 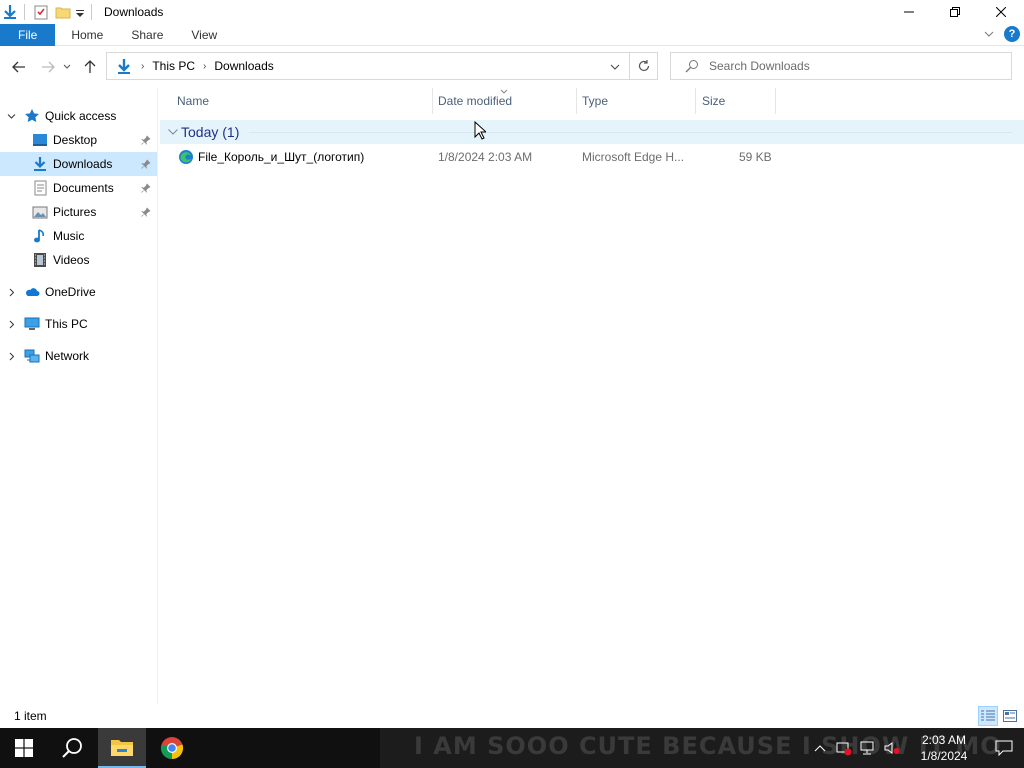 I want to click on nav-item-documents: Documents, so click(x=78, y=188).